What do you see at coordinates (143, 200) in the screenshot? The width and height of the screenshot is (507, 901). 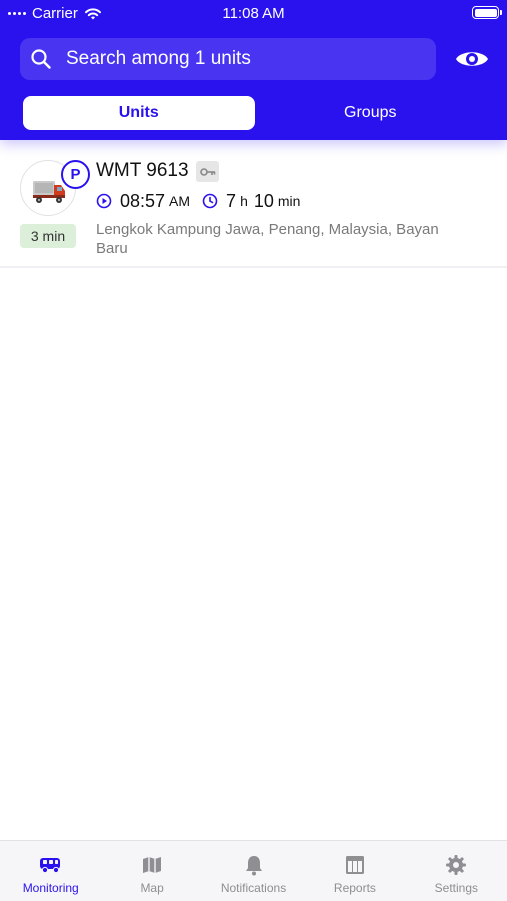 I see `last-time-value: 08:57` at bounding box center [143, 200].